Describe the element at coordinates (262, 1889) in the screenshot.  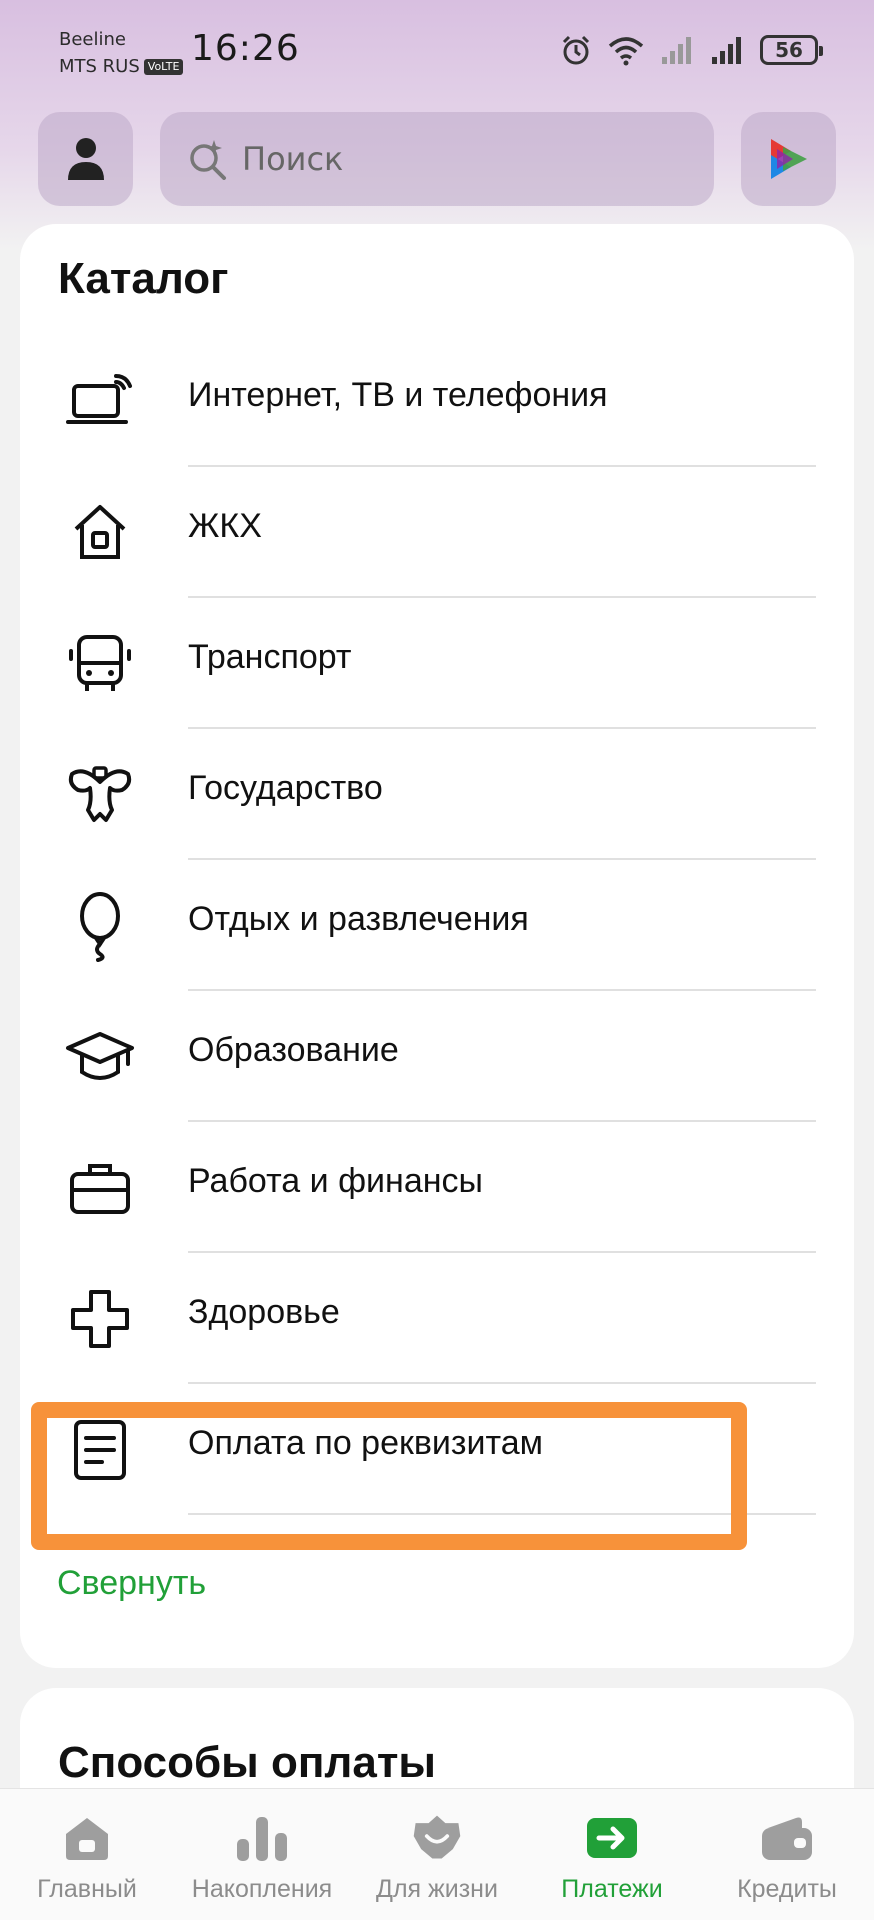
I see `nav-label: Накопления` at that location.